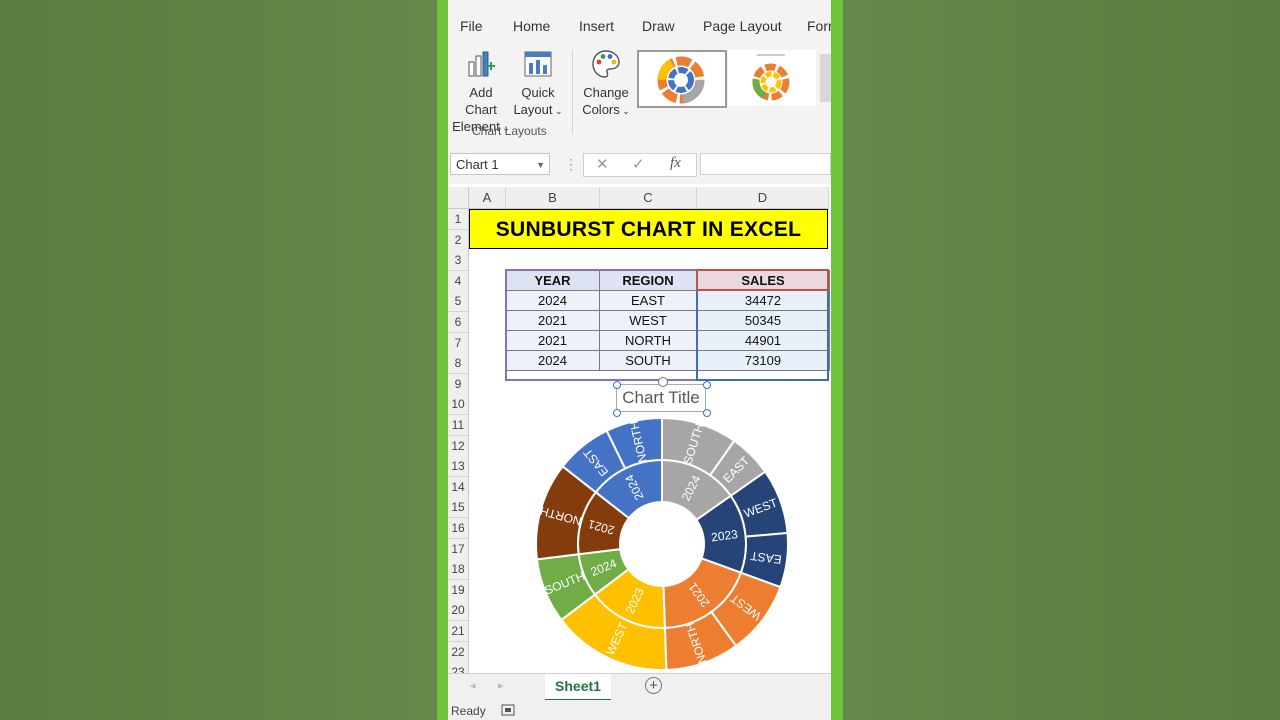  Describe the element at coordinates (552, 280) in the screenshot. I see `header-year: YEAR` at that location.